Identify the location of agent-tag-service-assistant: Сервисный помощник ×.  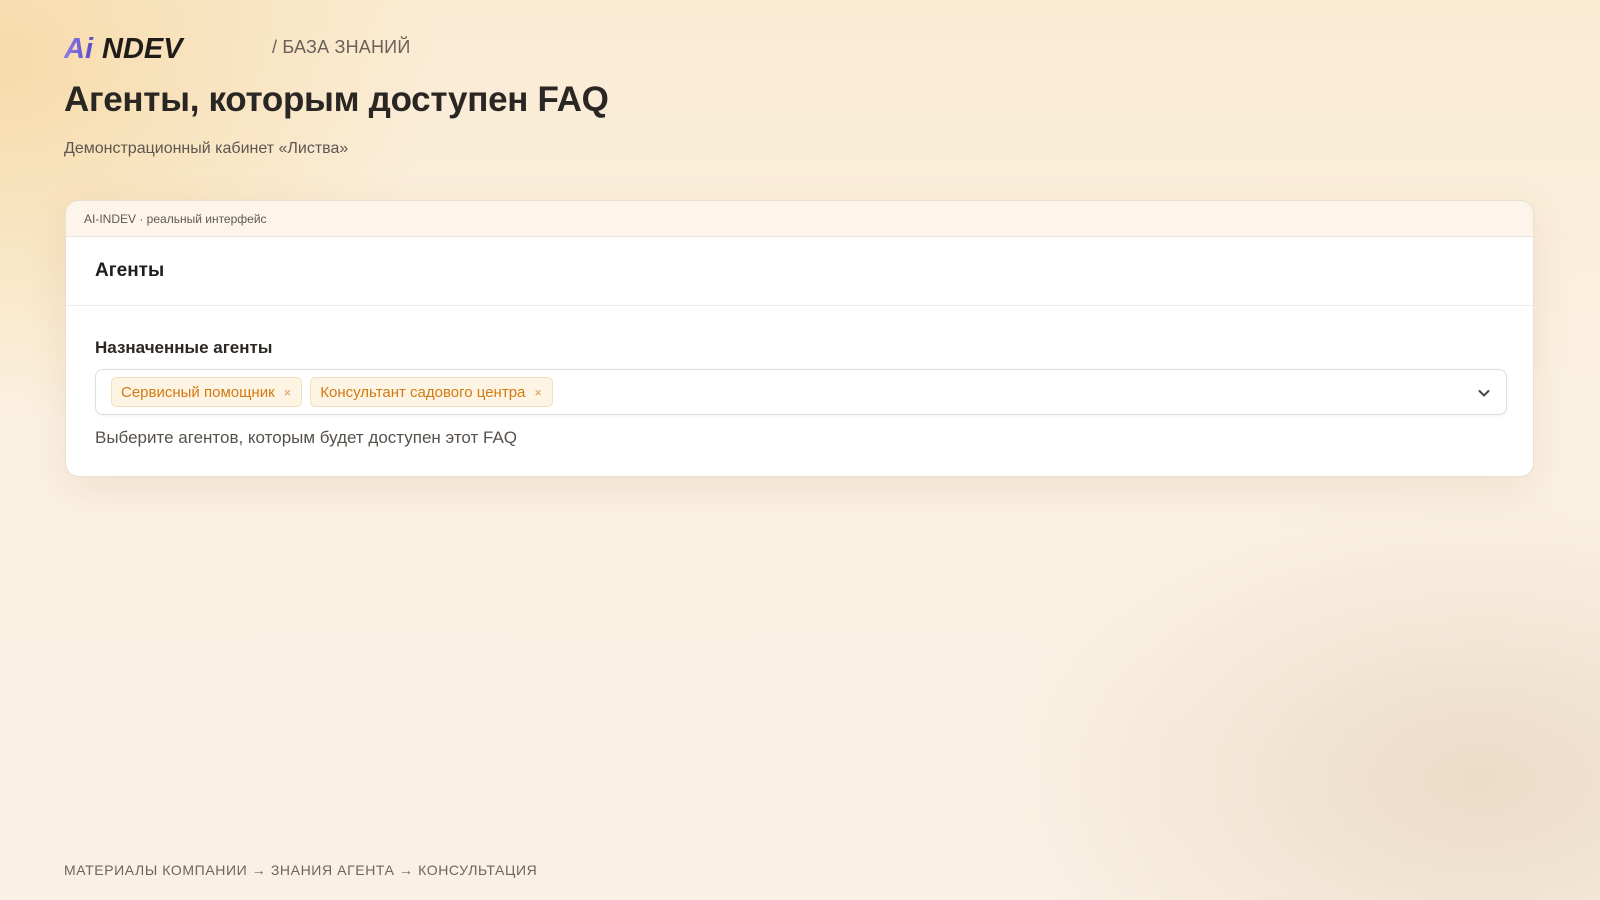
(207, 392).